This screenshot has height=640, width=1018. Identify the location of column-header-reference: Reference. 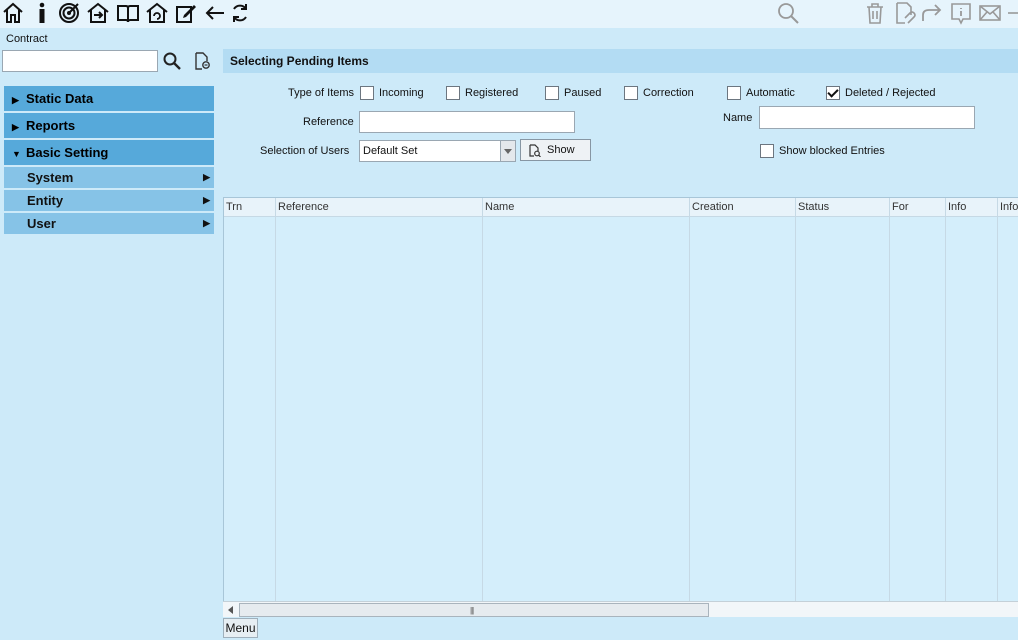
(379, 207).